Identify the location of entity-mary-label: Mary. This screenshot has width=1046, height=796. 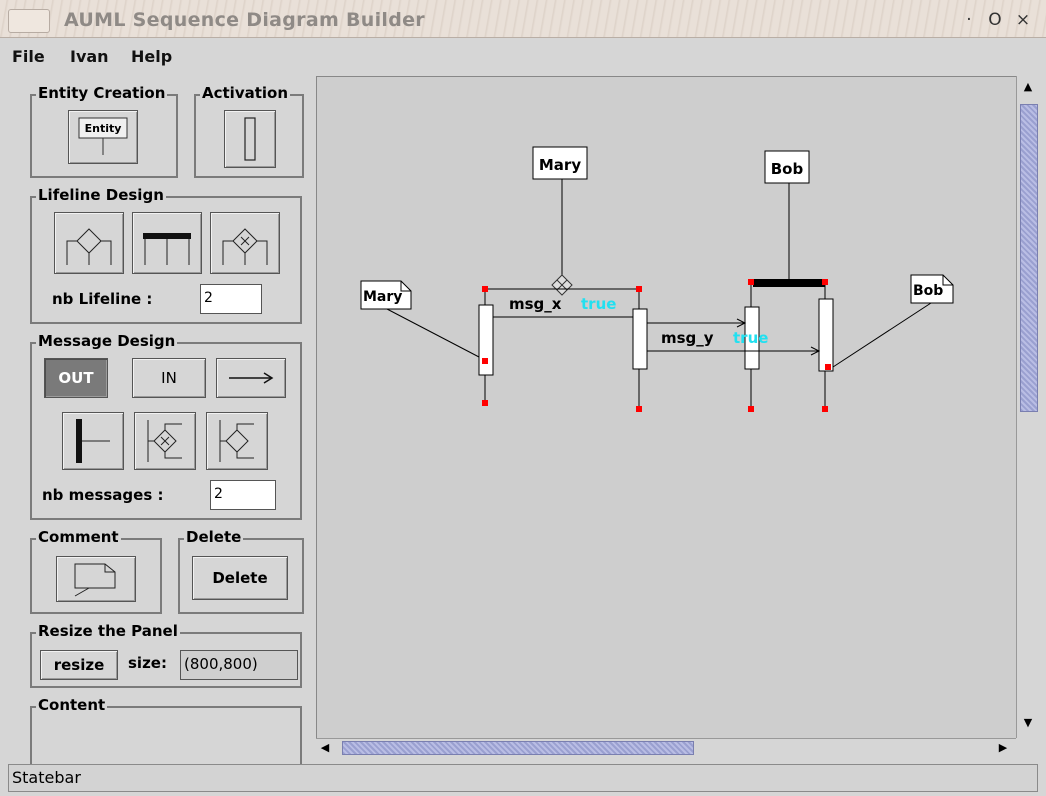
(560, 165).